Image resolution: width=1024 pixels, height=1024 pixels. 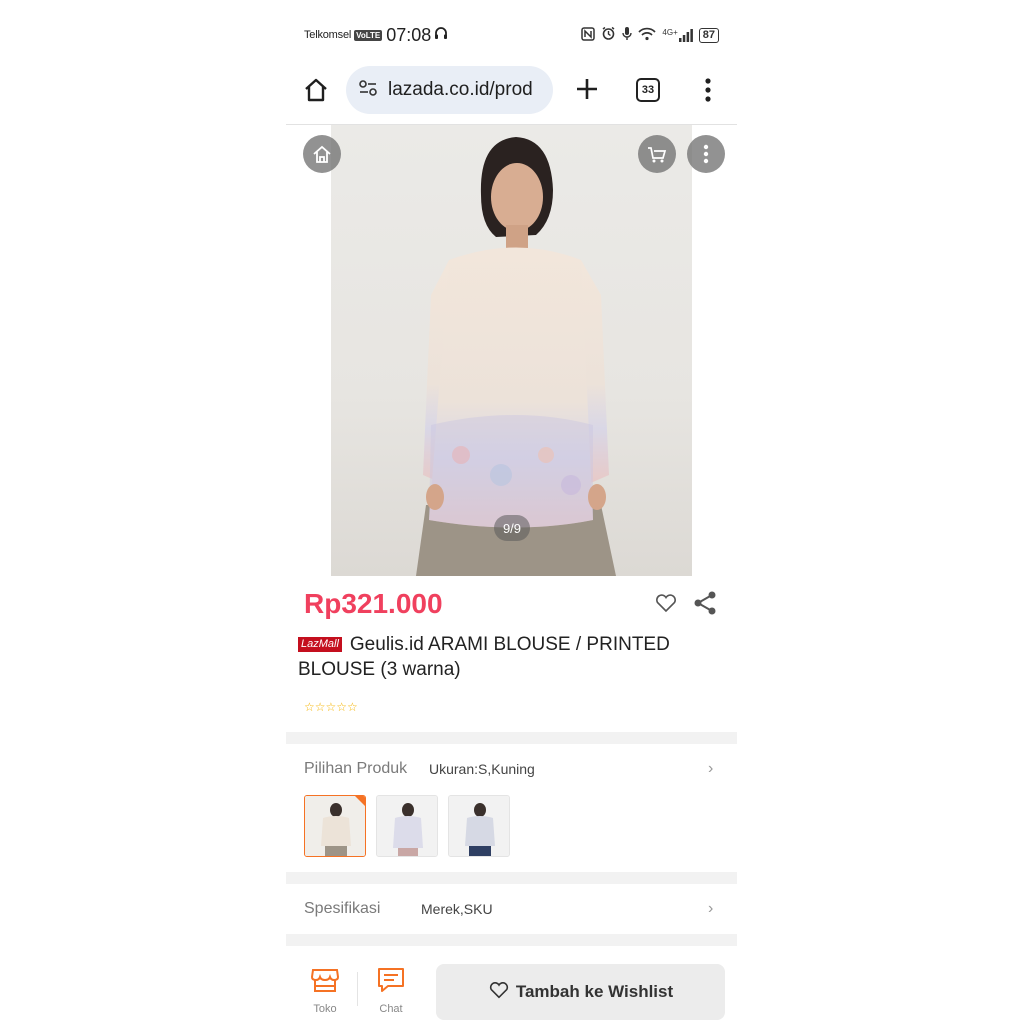 I want to click on chat-button: Chat, so click(x=391, y=990).